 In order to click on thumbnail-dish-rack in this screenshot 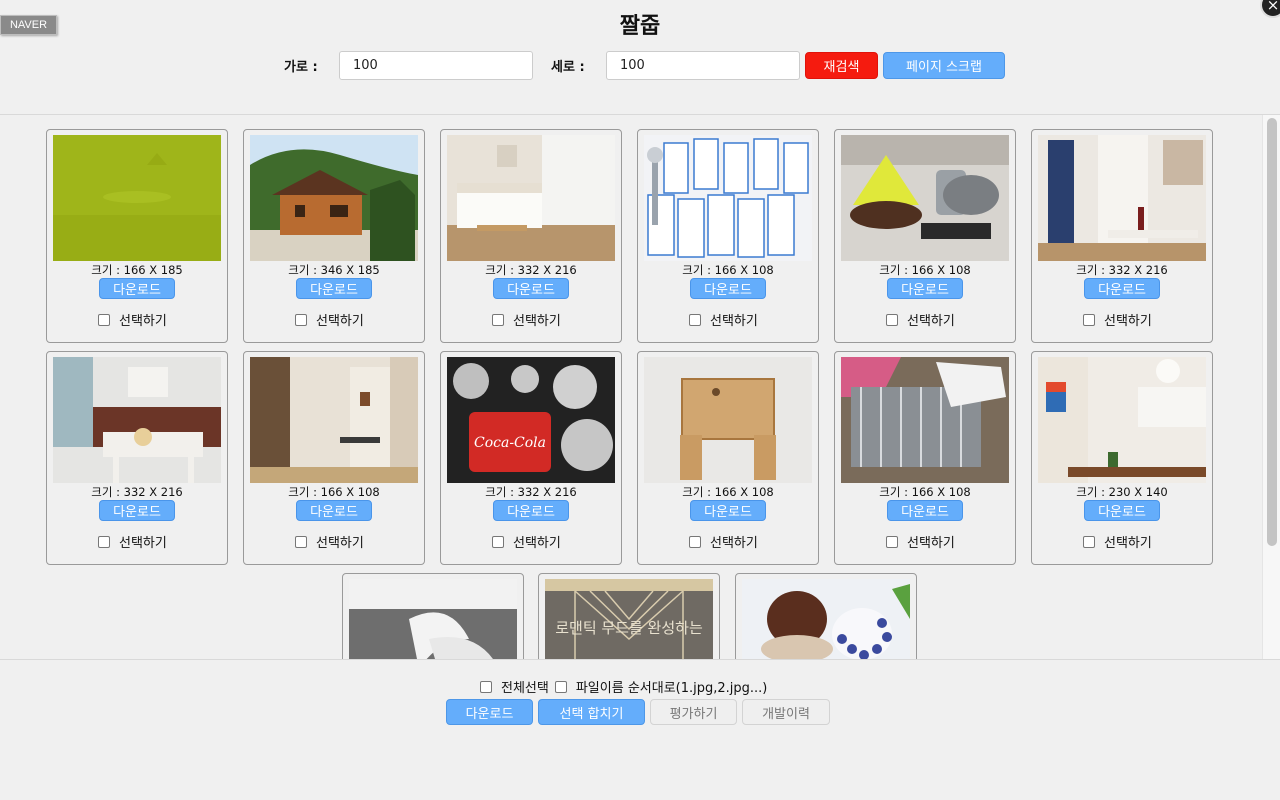, I will do `click(925, 420)`.